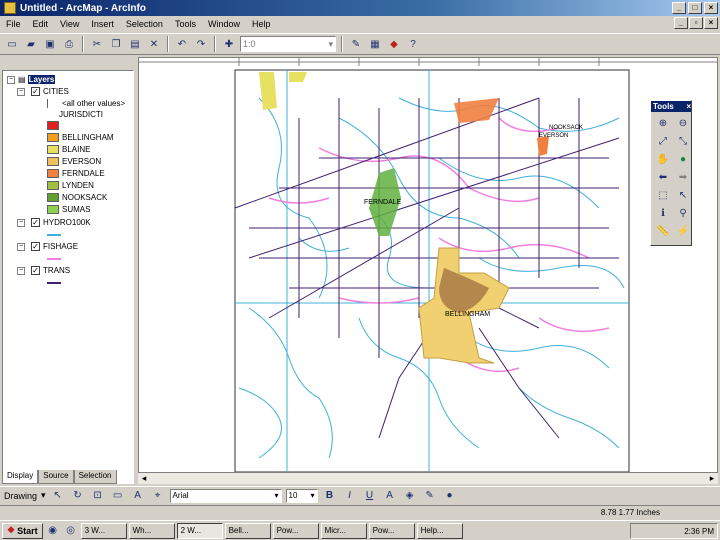  Describe the element at coordinates (201, 44) in the screenshot. I see `redo-icon: ↷` at that location.